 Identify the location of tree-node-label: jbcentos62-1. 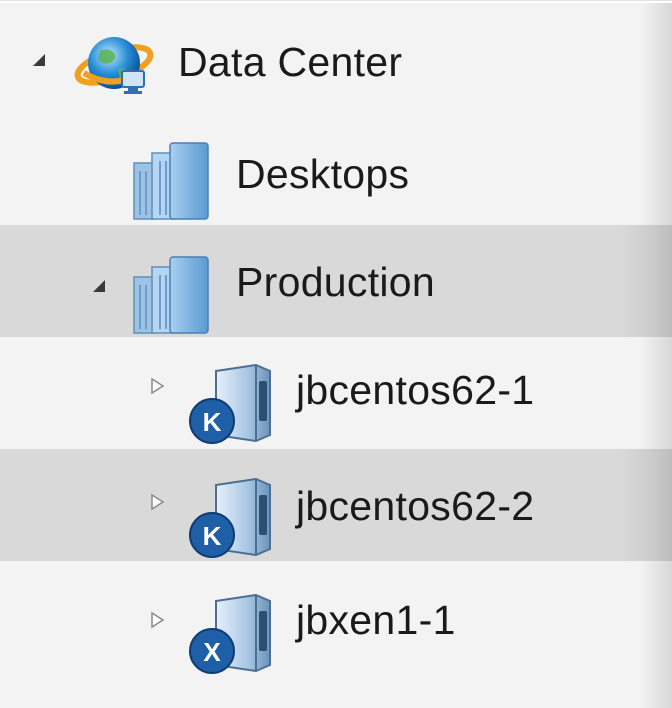
(415, 390).